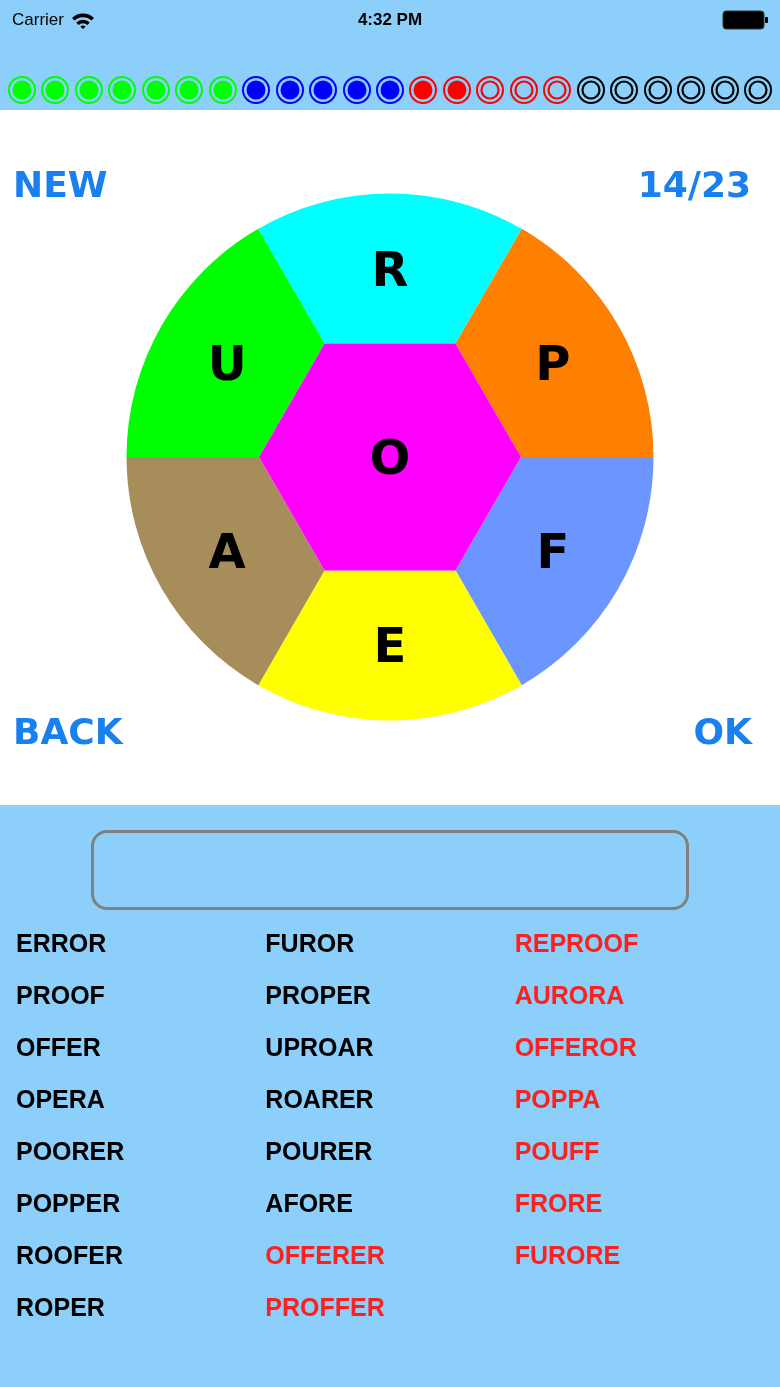  What do you see at coordinates (60, 995) in the screenshot?
I see `word-entry: PROOF` at bounding box center [60, 995].